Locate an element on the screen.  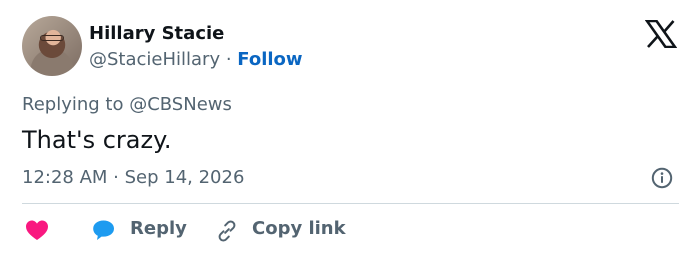
info-icon is located at coordinates (662, 178).